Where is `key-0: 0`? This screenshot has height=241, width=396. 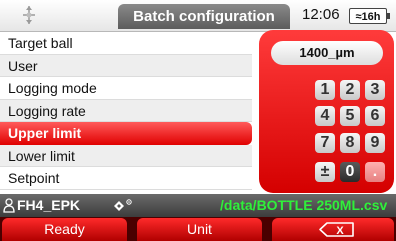 key-0: 0 is located at coordinates (350, 172).